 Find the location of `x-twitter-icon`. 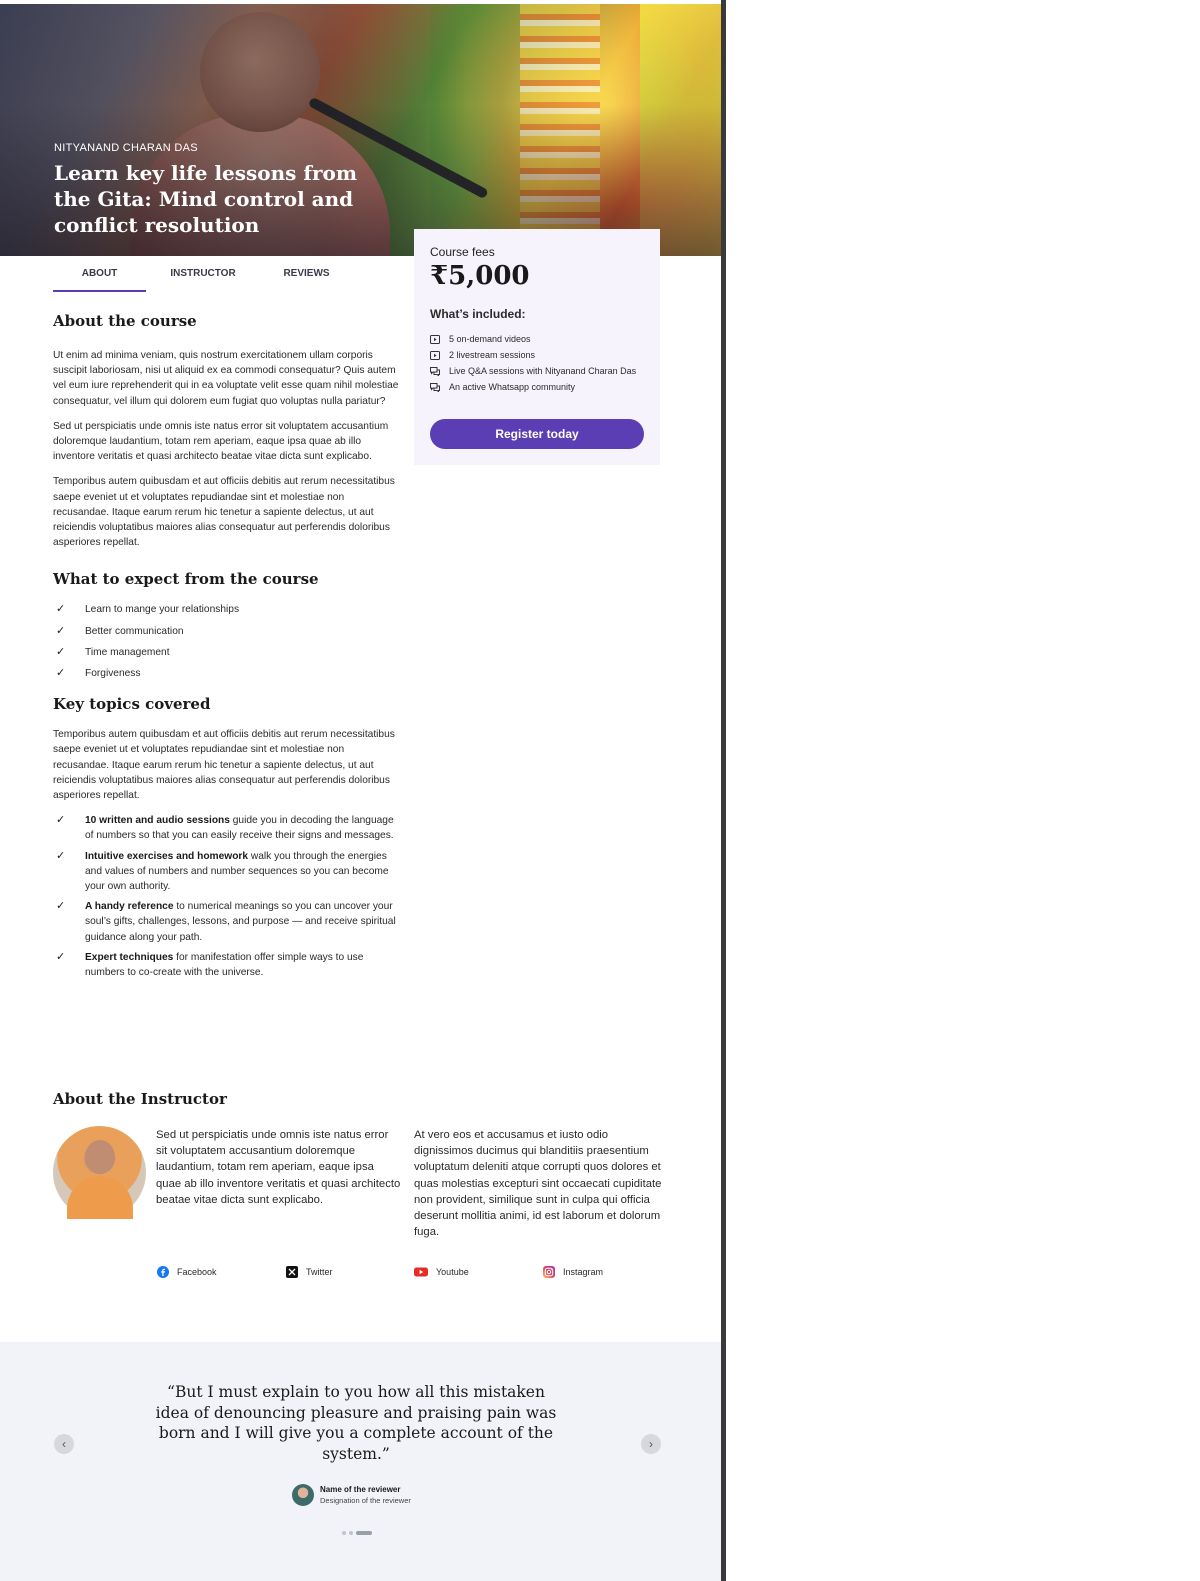

x-twitter-icon is located at coordinates (292, 1272).